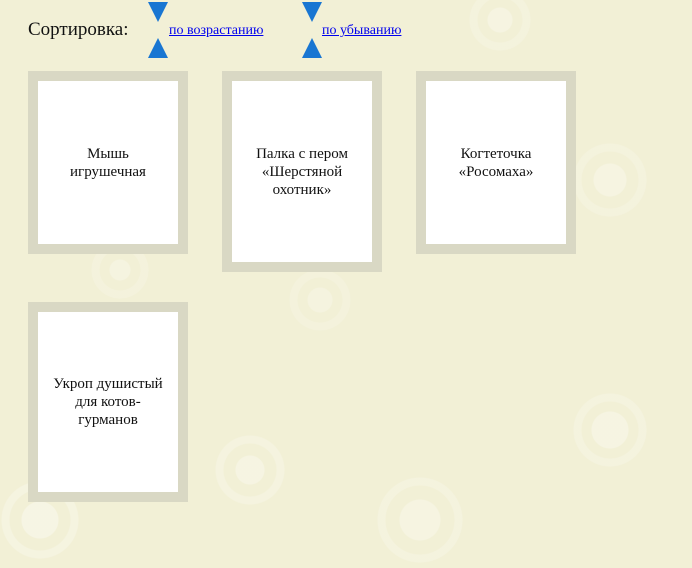  What do you see at coordinates (78, 29) in the screenshot?
I see `sort-label: Сортировка:` at bounding box center [78, 29].